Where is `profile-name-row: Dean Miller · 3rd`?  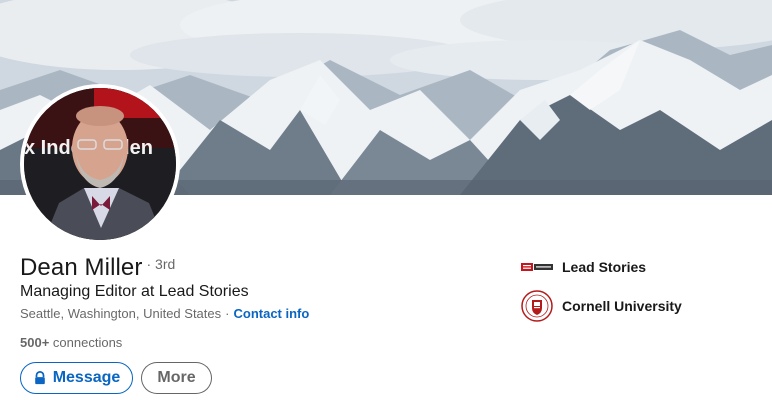 profile-name-row: Dean Miller · 3rd is located at coordinates (97, 268).